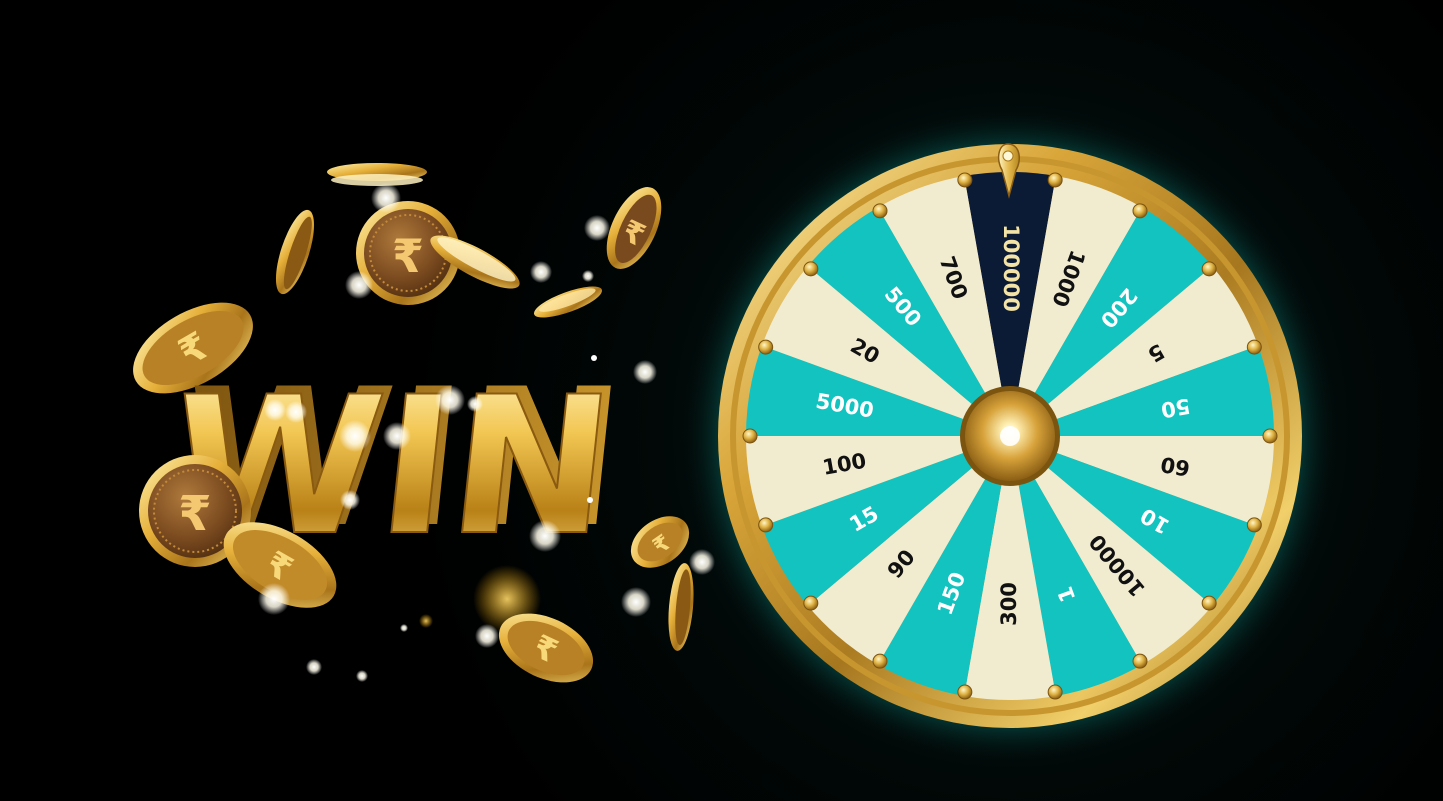  What do you see at coordinates (1009, 604) in the screenshot?
I see `wheel-segment-label: 300` at bounding box center [1009, 604].